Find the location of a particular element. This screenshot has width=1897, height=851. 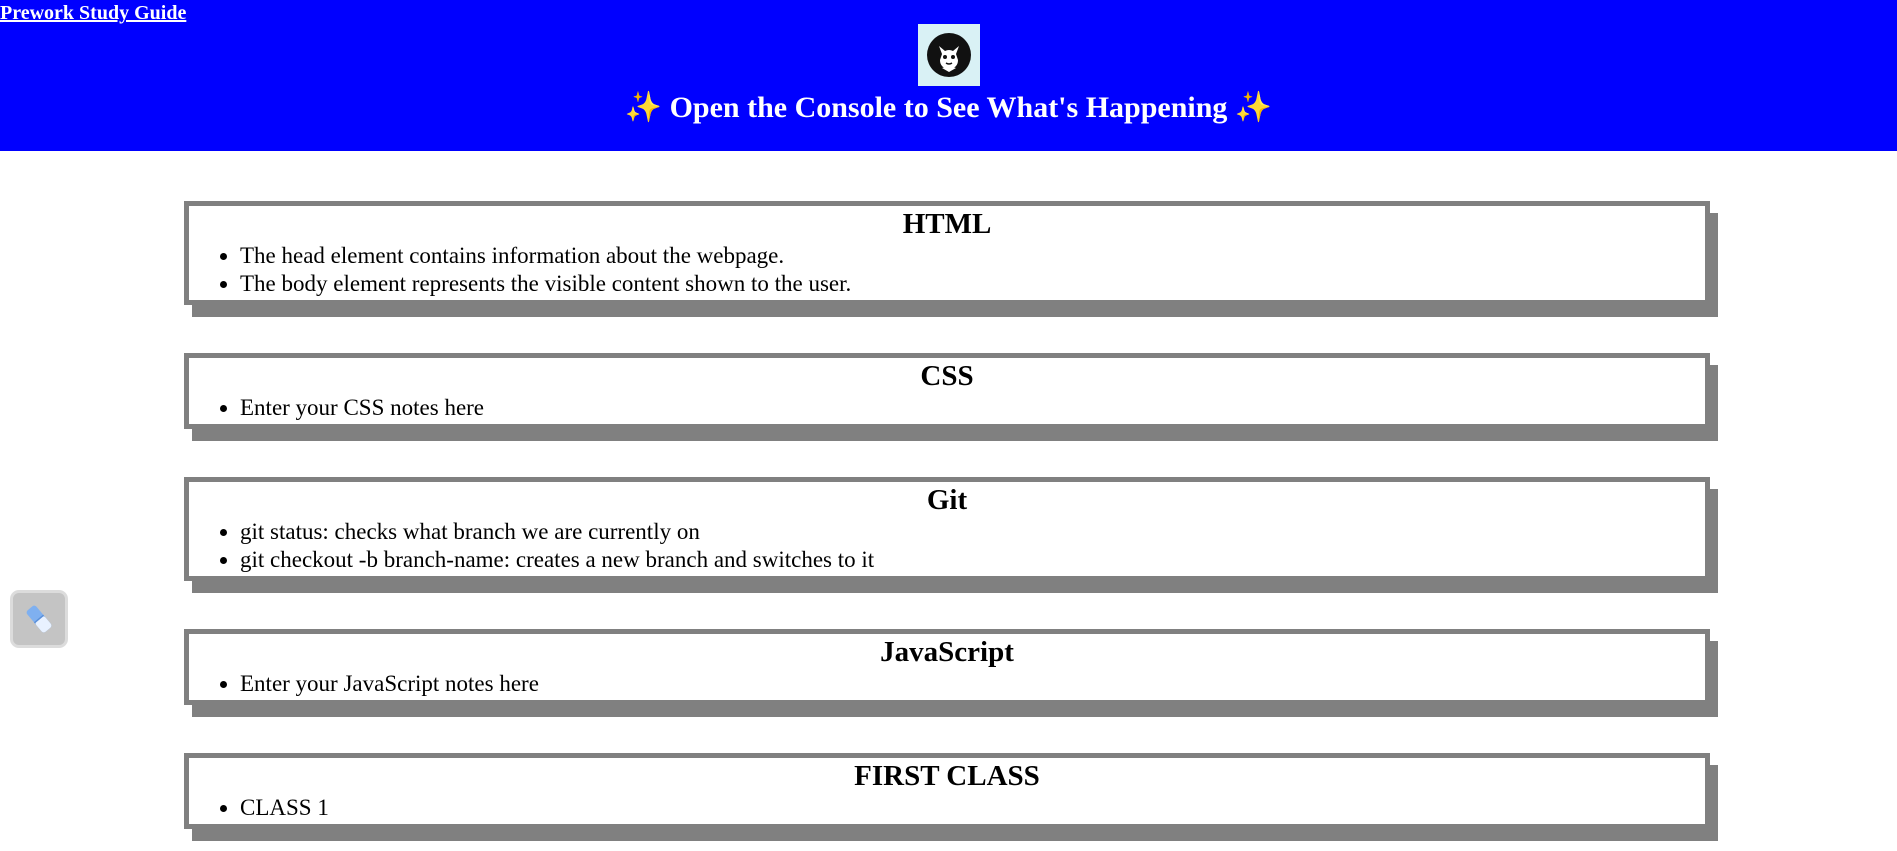

card-list: Enter your JavaScript notes here is located at coordinates (947, 684).